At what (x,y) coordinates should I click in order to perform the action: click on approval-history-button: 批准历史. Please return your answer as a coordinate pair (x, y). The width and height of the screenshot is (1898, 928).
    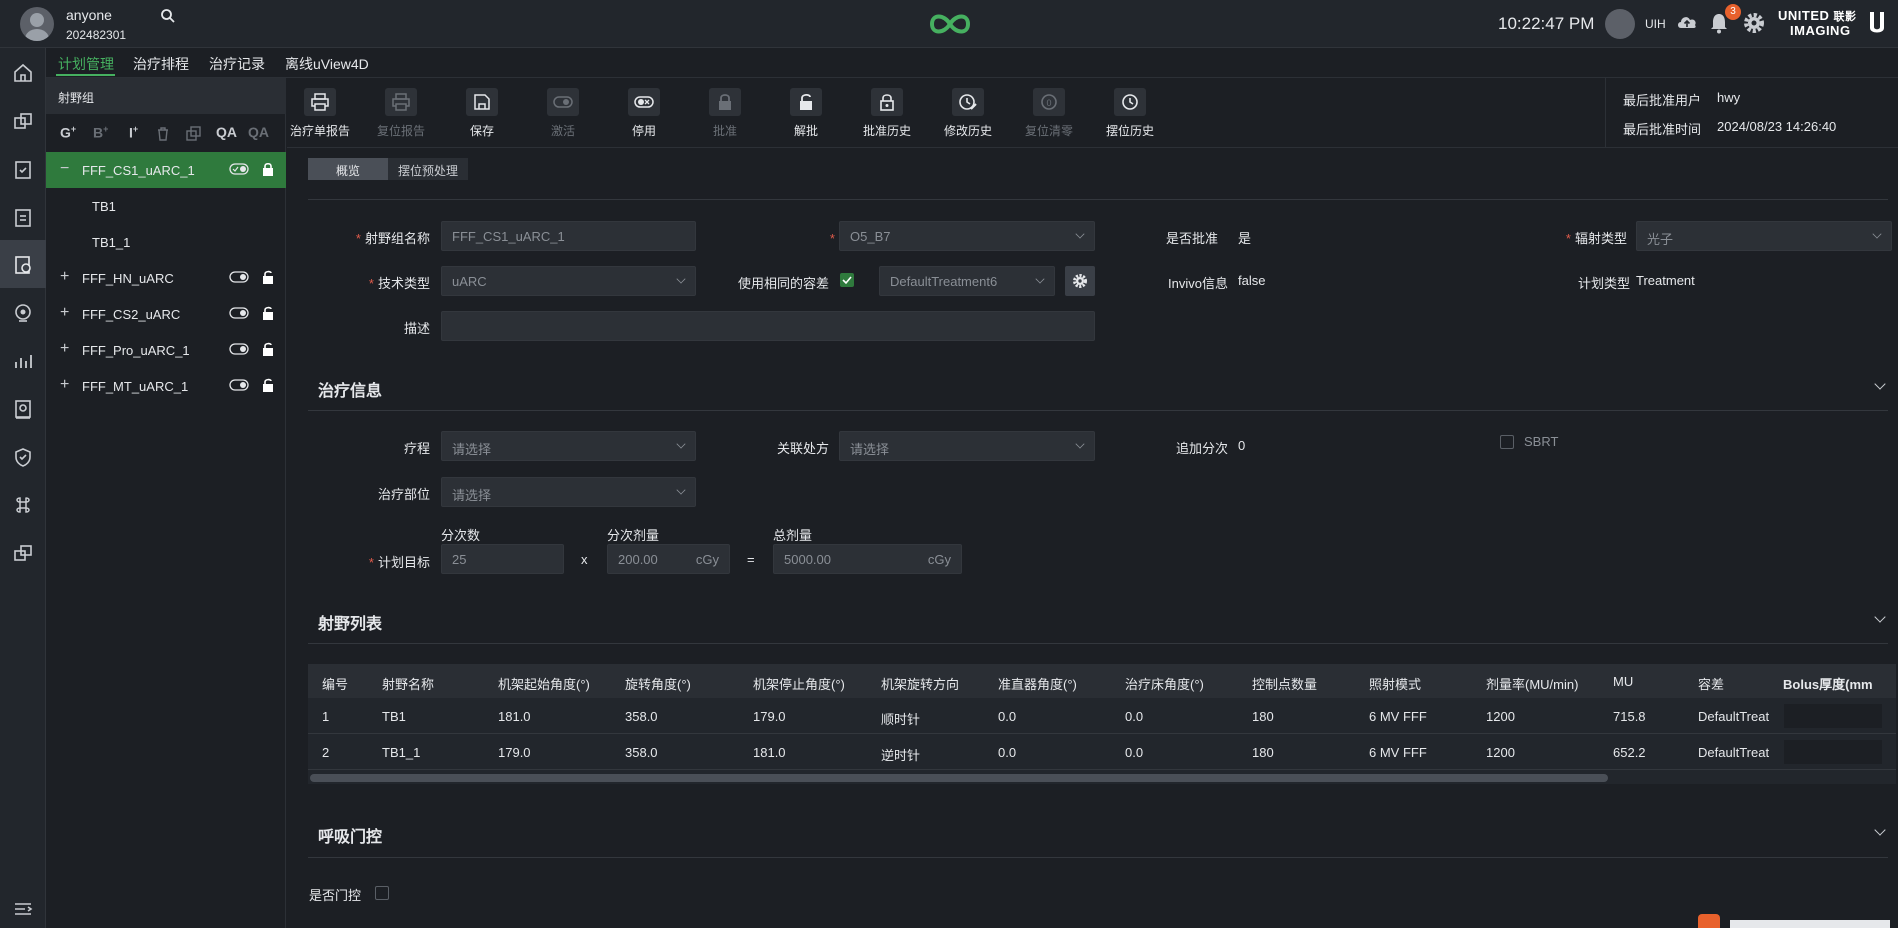
    Looking at the image, I should click on (887, 113).